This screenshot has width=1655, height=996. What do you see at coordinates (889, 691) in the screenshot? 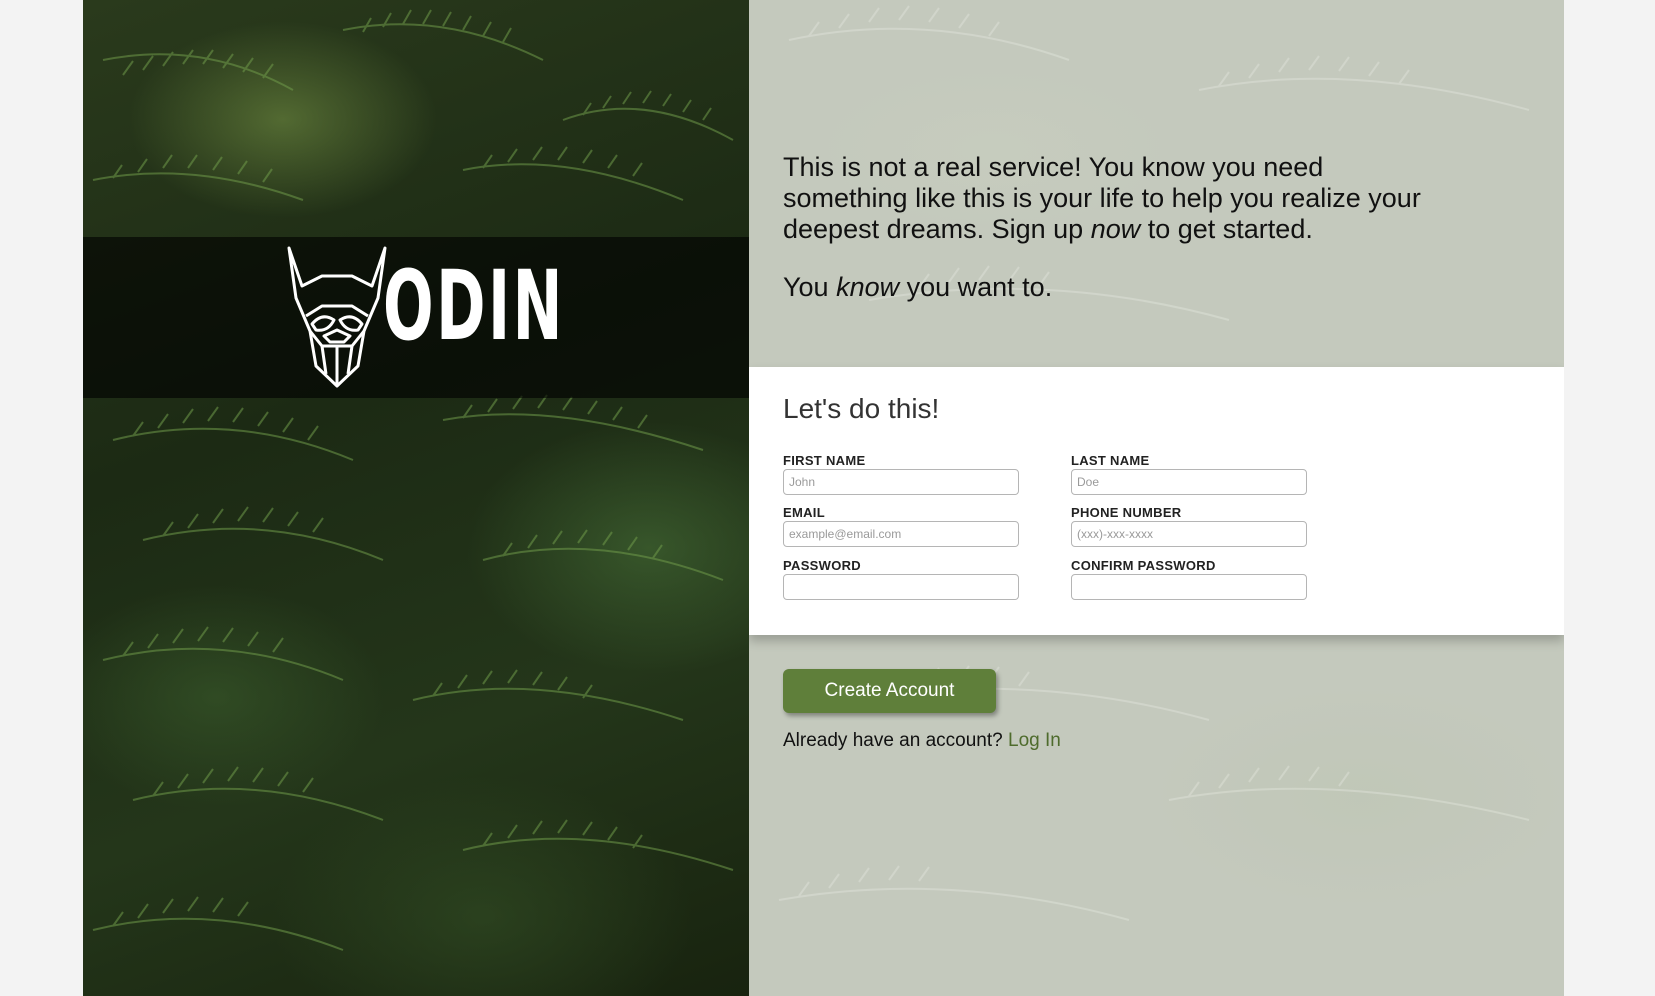
I see `create-account-button: Create Account` at bounding box center [889, 691].